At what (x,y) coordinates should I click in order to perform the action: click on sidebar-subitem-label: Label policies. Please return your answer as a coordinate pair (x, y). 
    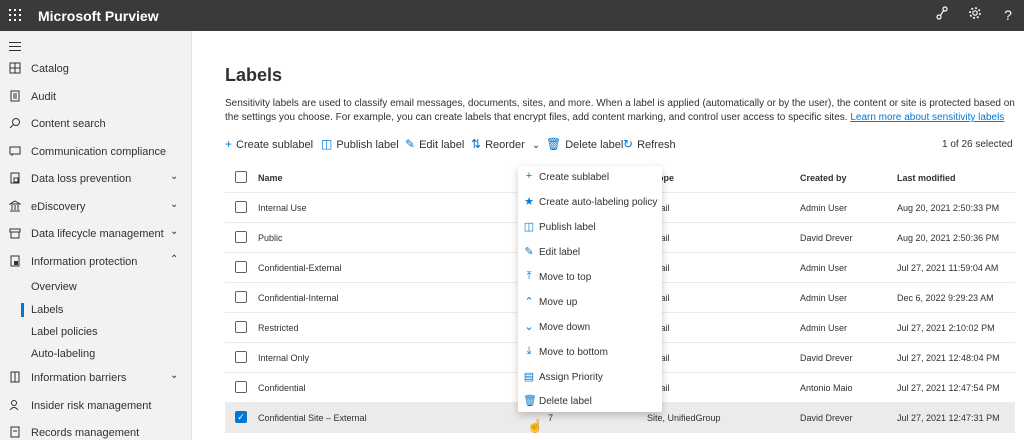
    Looking at the image, I should click on (64, 332).